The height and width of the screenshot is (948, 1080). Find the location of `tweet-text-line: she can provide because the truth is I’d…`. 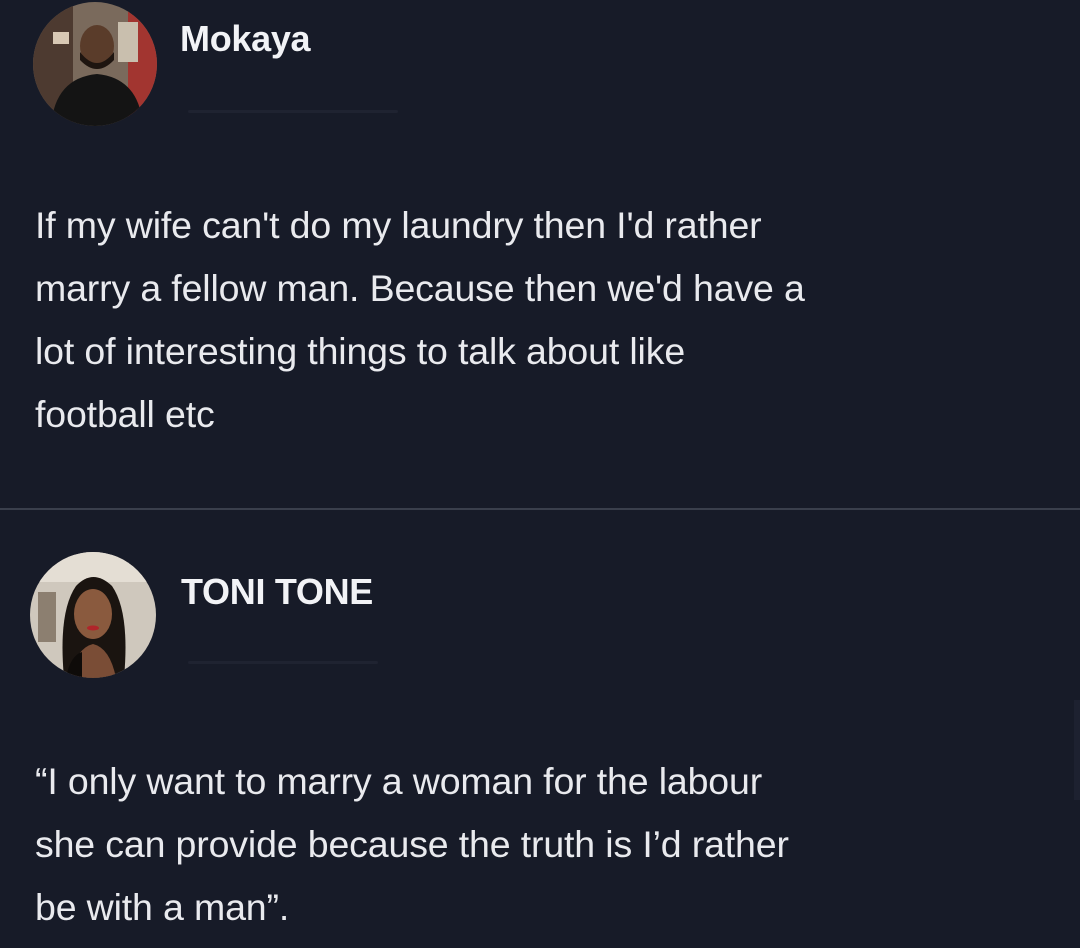

tweet-text-line: she can provide because the truth is I’d… is located at coordinates (412, 844).